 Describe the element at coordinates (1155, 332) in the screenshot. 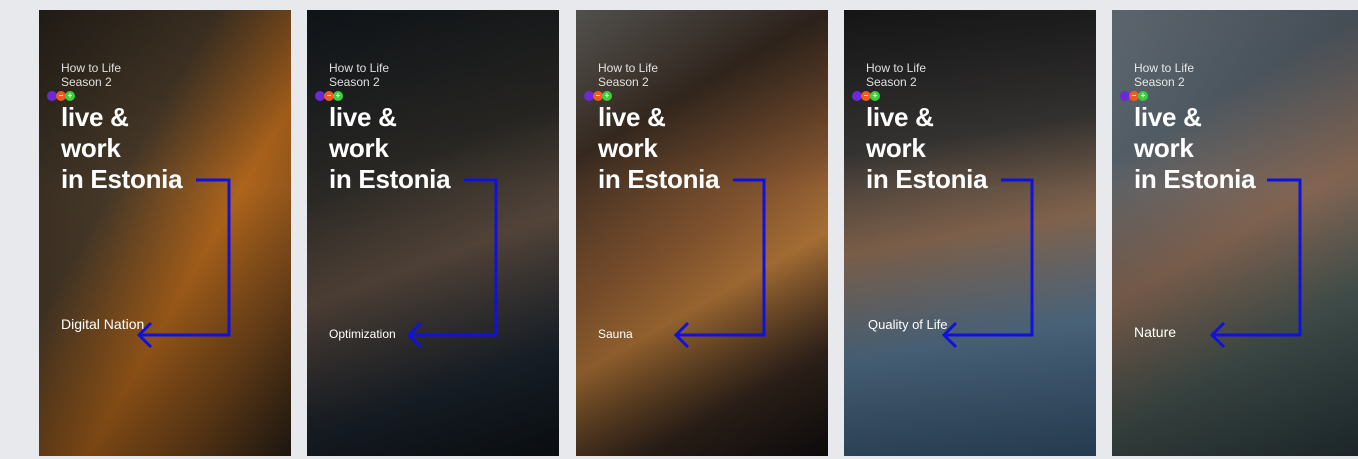

I see `topic-label: Nature` at that location.